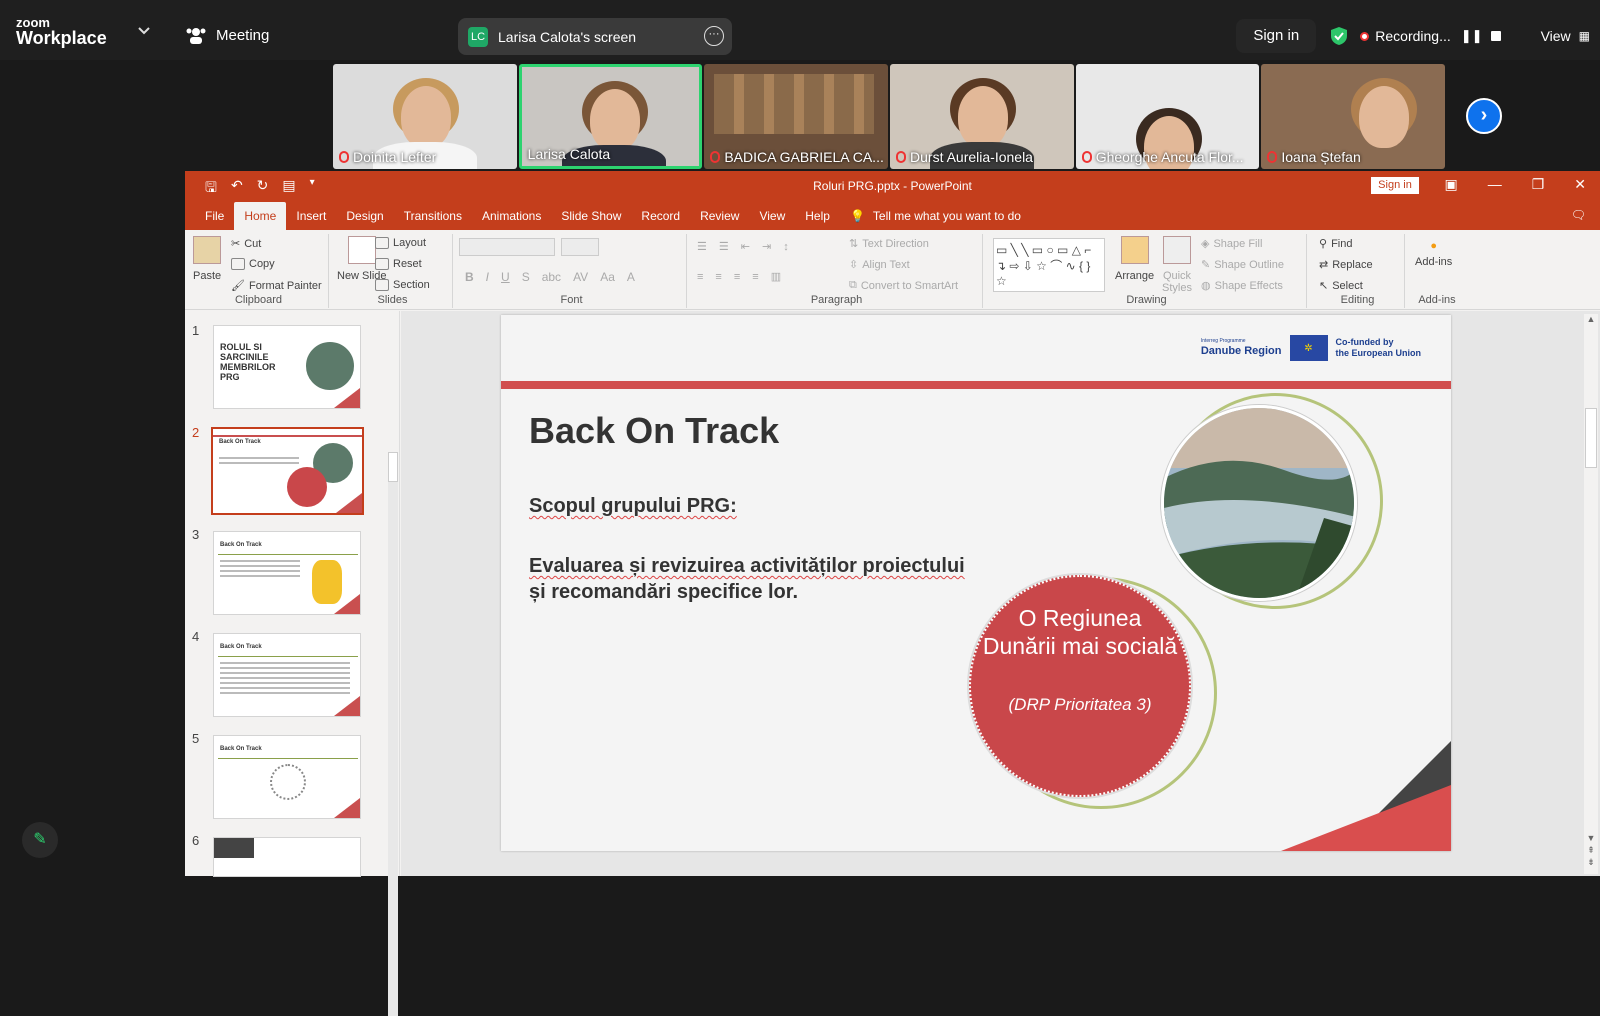 The image size is (1600, 1016). I want to click on change-case-icon: Aa, so click(607, 277).